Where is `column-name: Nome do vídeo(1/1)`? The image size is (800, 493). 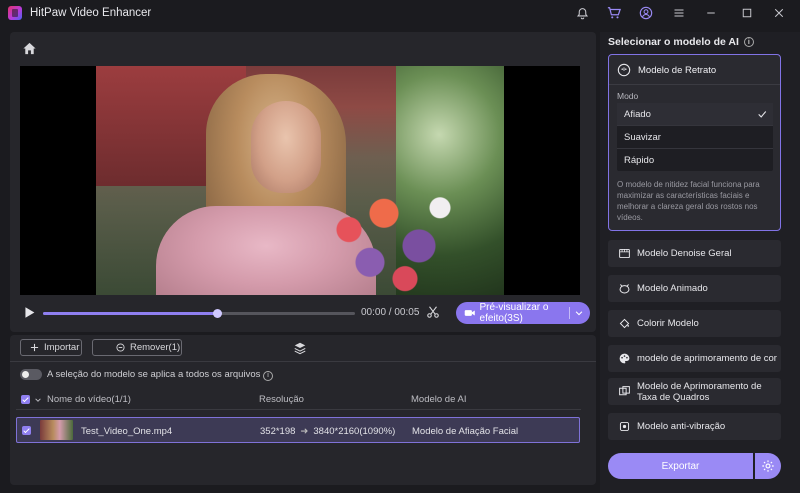
column-name: Nome do vídeo(1/1) is located at coordinates (89, 399).